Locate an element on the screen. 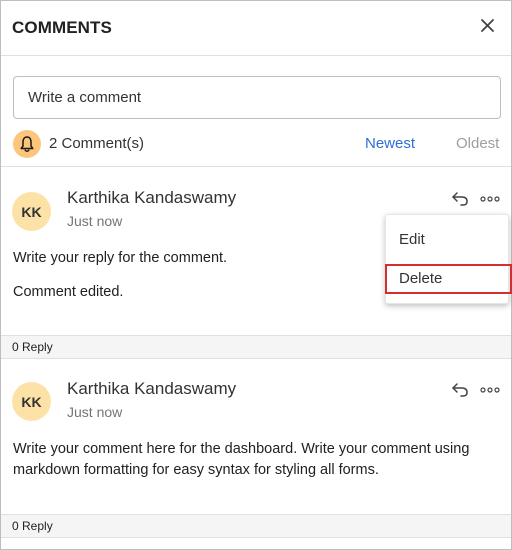  sort-newest-button: Newest is located at coordinates (390, 143).